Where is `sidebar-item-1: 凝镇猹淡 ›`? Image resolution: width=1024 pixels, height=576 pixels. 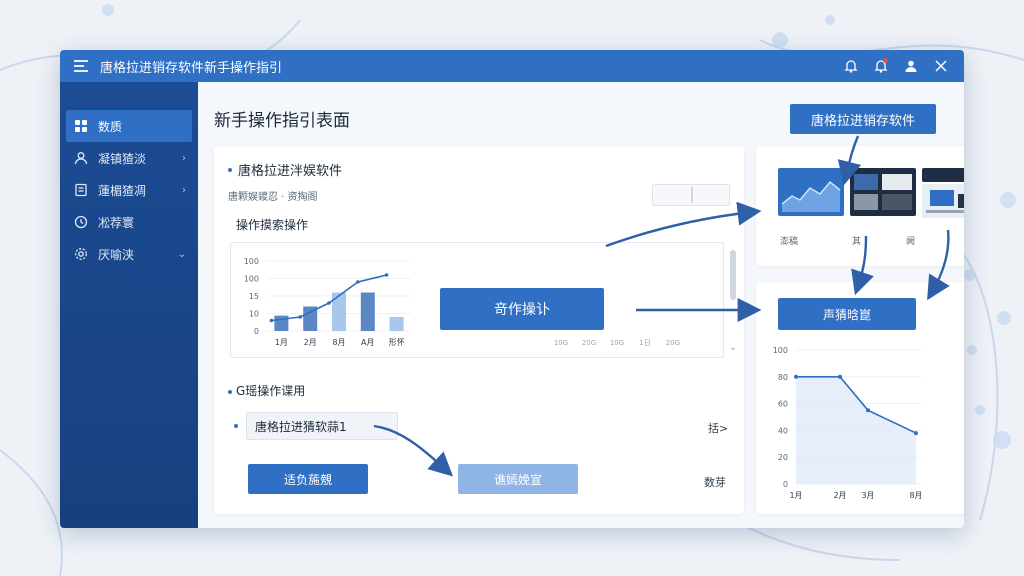 sidebar-item-1: 凝镇猹淡 › is located at coordinates (129, 158).